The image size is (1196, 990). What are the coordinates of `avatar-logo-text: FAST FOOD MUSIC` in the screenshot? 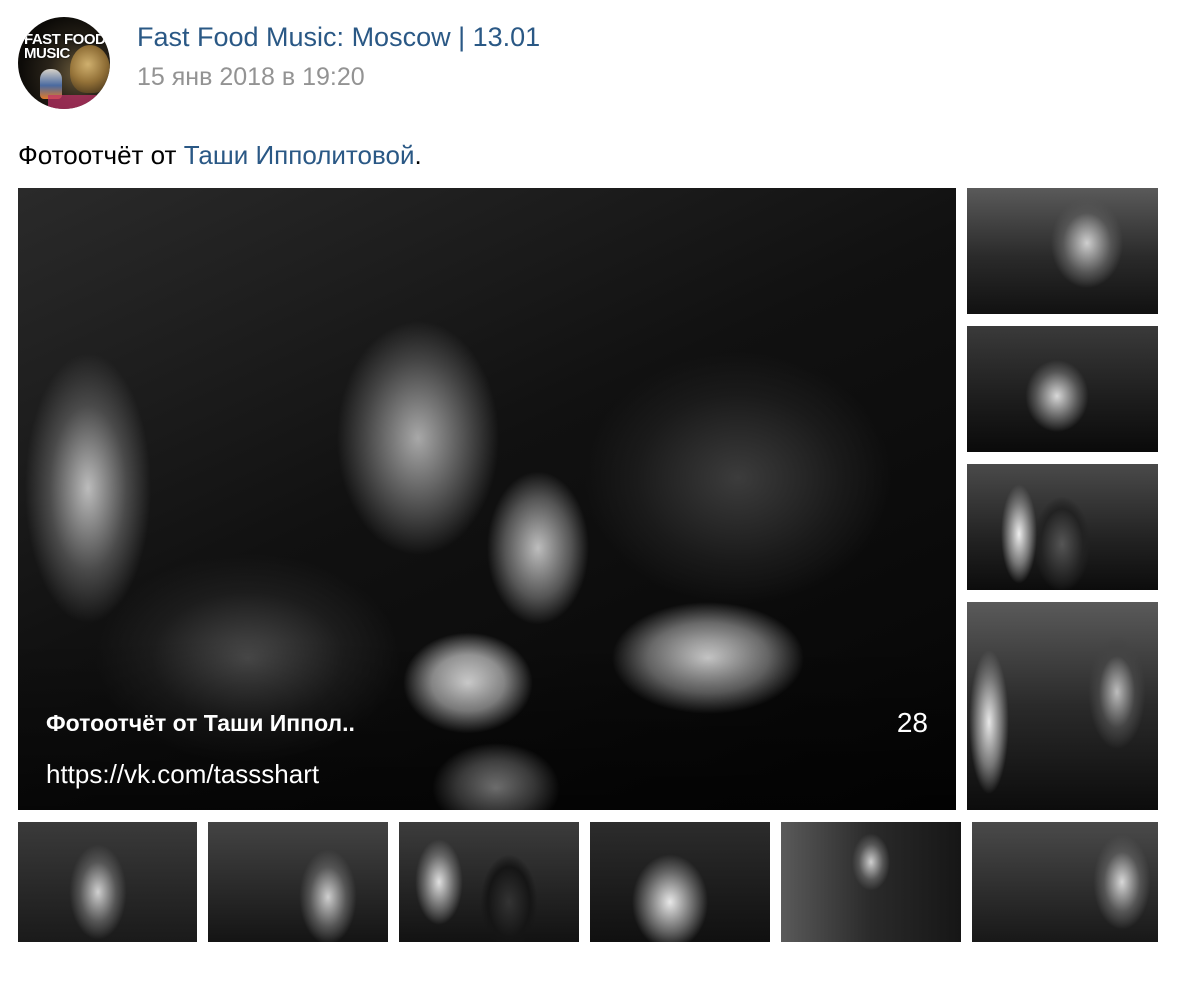 It's located at (65, 46).